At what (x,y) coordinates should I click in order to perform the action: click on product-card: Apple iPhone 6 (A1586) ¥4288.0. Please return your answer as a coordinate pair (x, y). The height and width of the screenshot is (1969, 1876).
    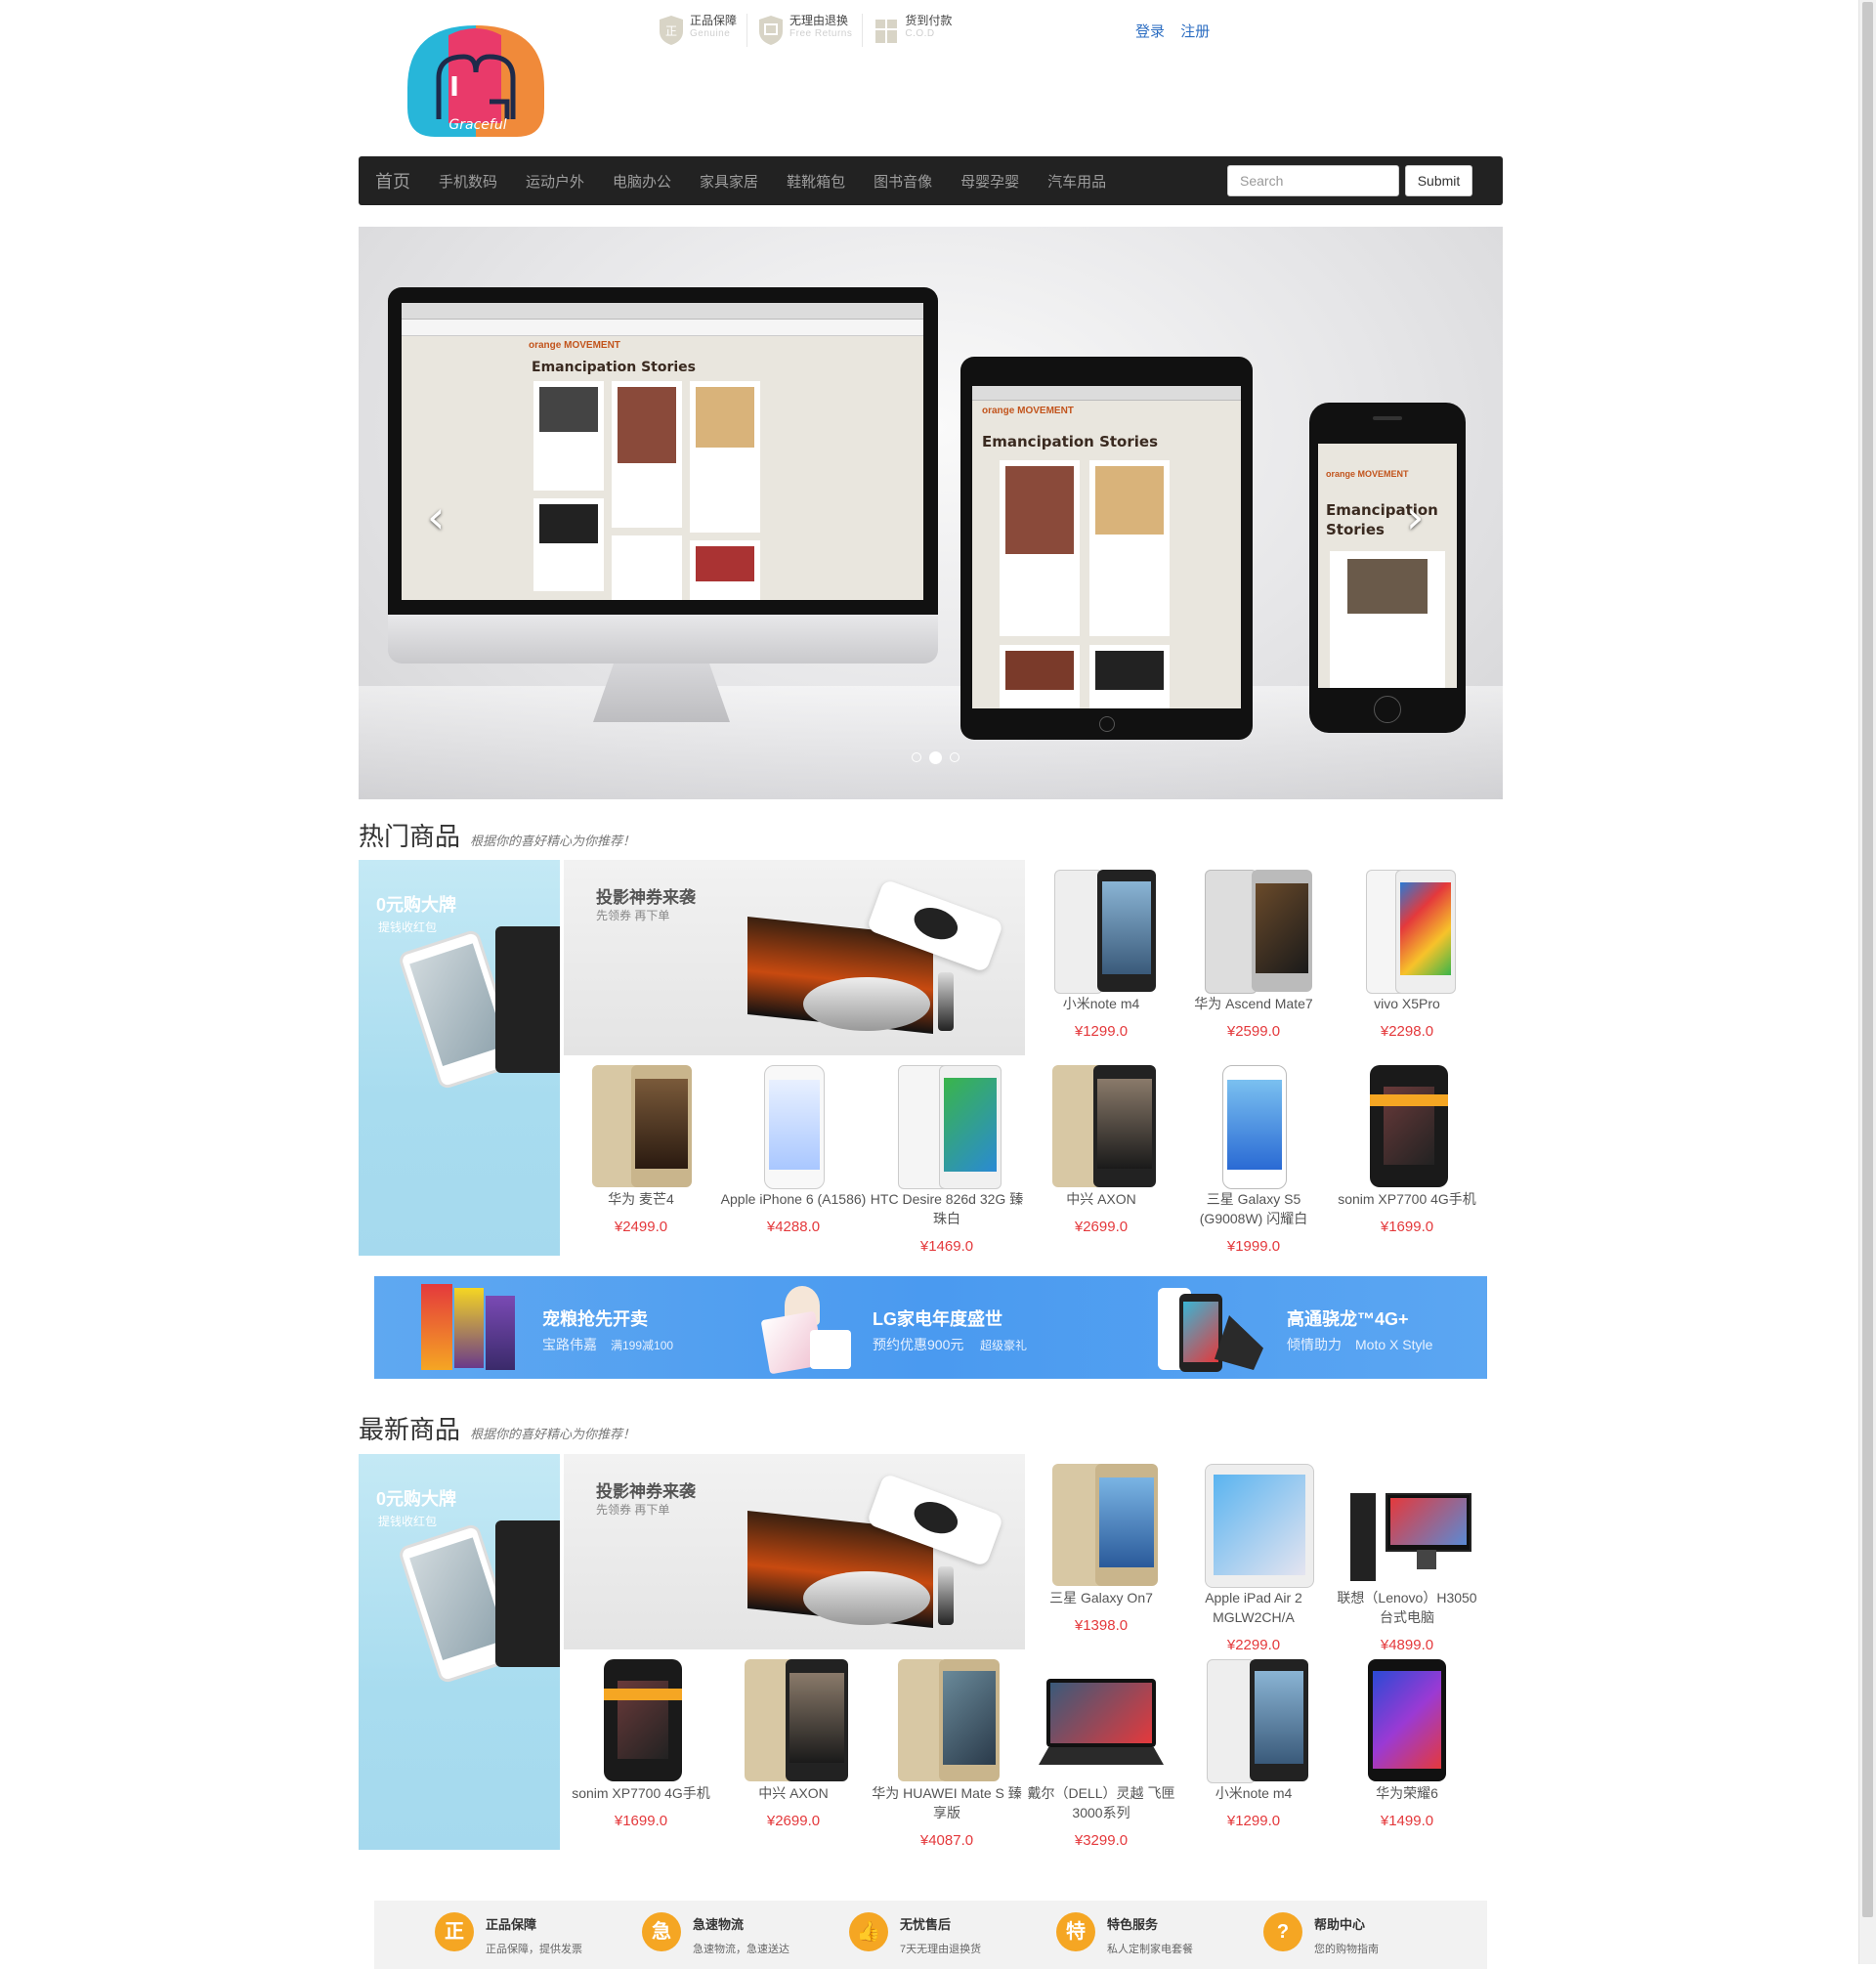
    Looking at the image, I should click on (793, 1150).